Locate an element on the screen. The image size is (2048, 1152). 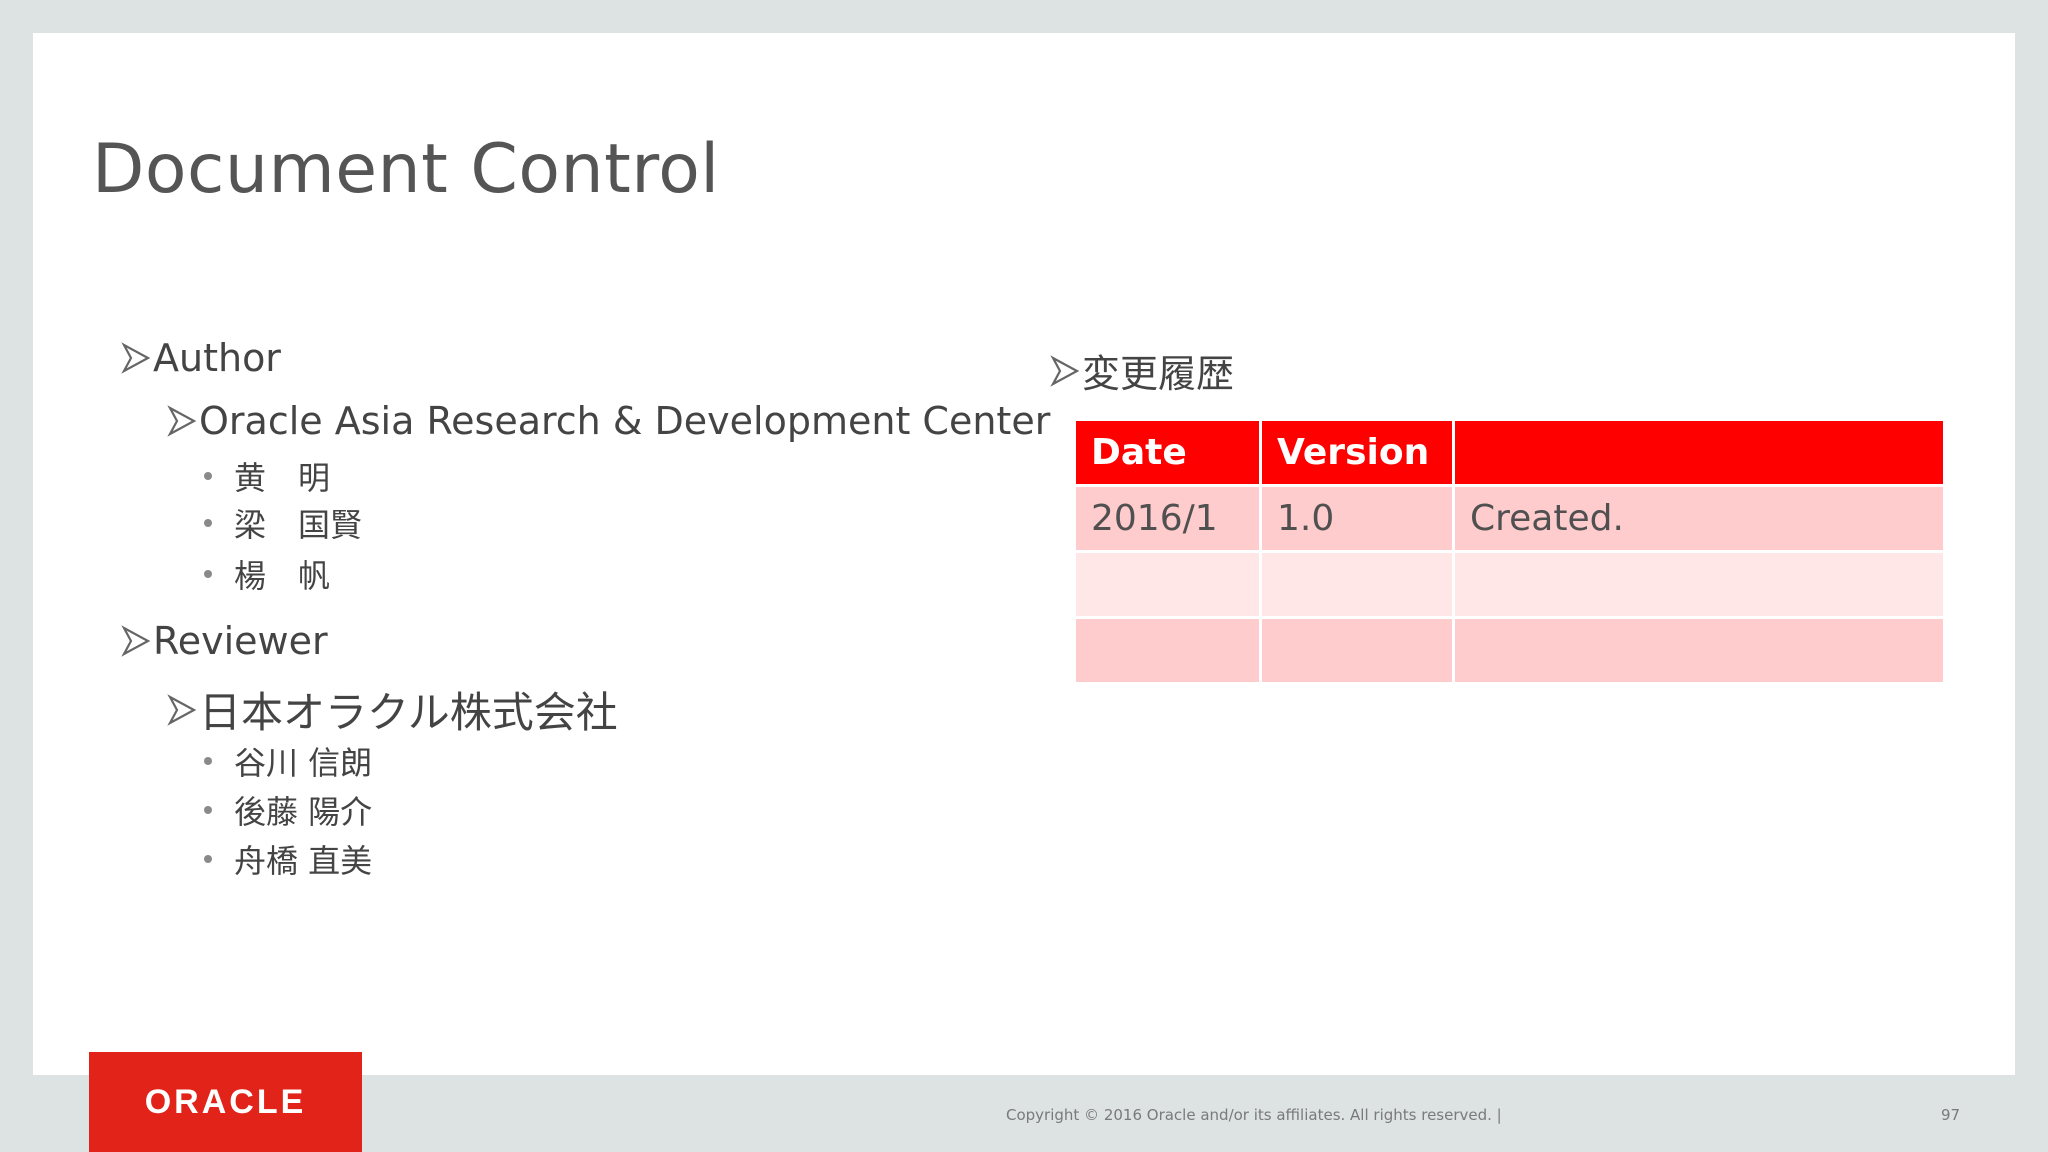
page-number: 97 is located at coordinates (1951, 1115).